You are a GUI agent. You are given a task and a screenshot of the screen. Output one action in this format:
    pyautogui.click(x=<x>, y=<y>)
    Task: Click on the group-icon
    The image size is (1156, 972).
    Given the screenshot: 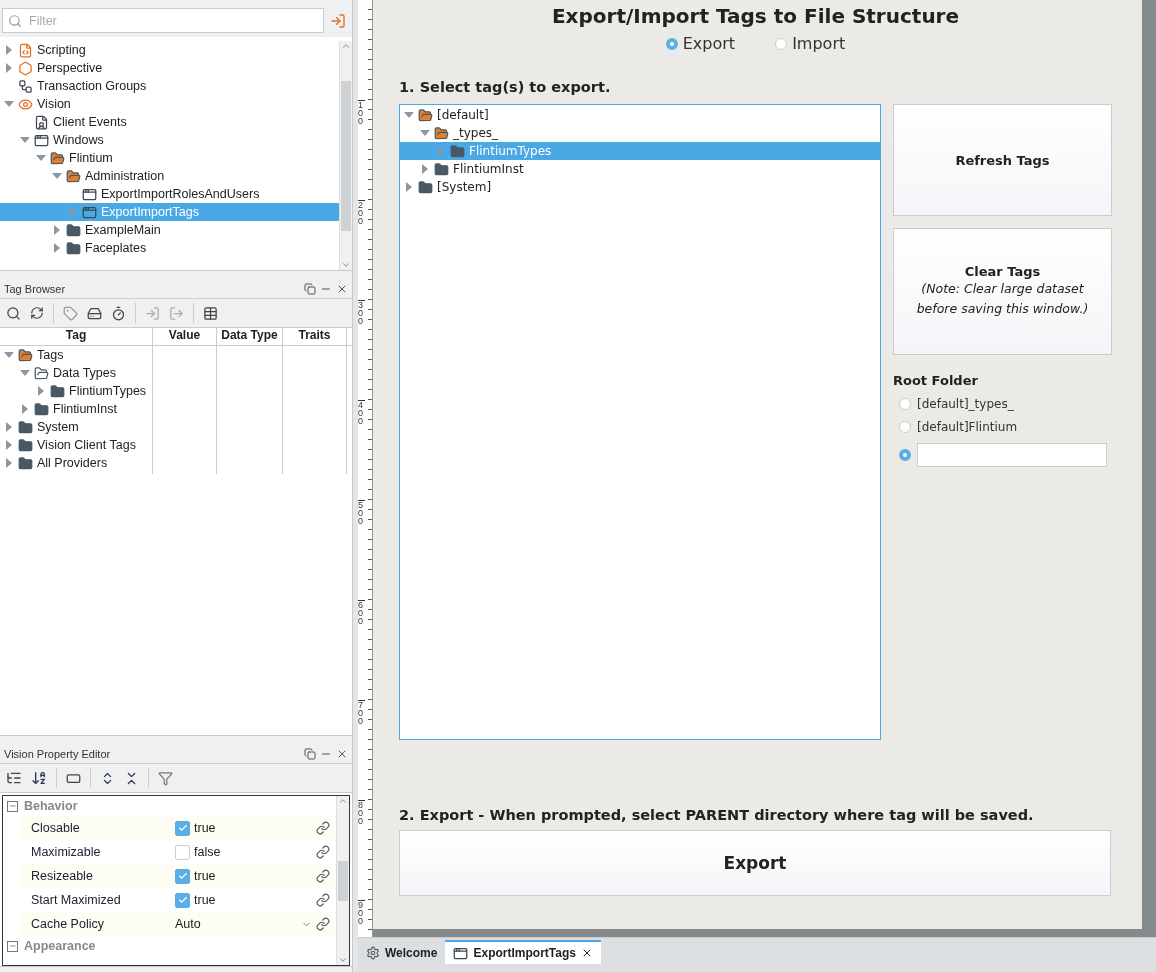 What is the action you would take?
    pyautogui.click(x=25, y=86)
    